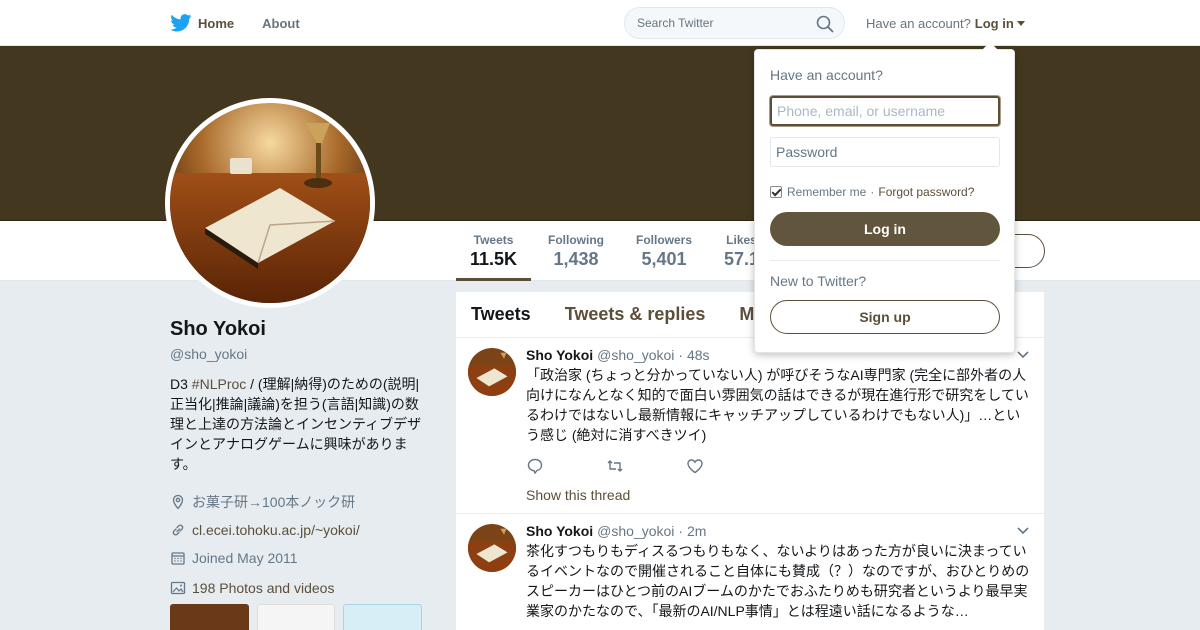 This screenshot has width=1200, height=630. What do you see at coordinates (178, 558) in the screenshot?
I see `calendar-icon` at bounding box center [178, 558].